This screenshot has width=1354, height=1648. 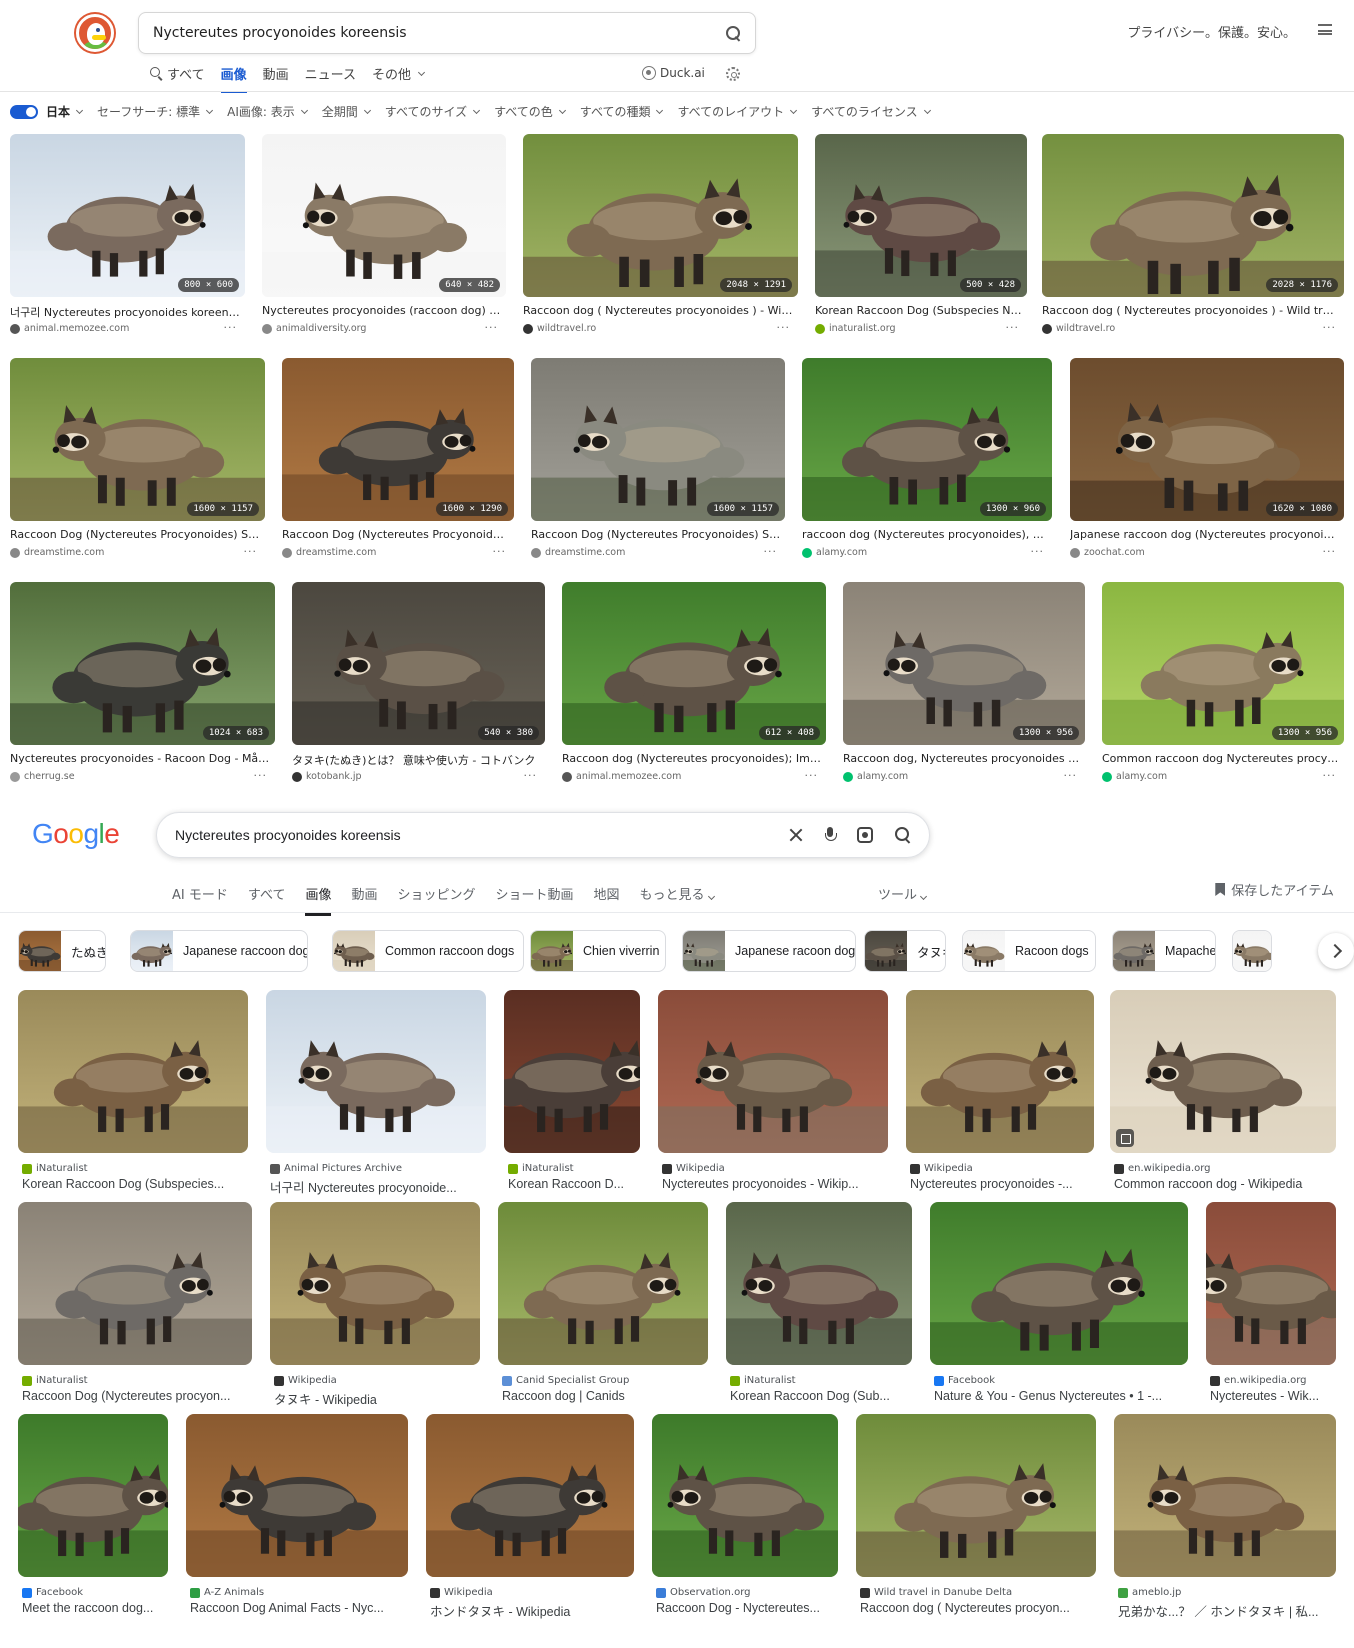 What do you see at coordinates (418, 663) in the screenshot?
I see `result-thumbnail: 540 × 380` at bounding box center [418, 663].